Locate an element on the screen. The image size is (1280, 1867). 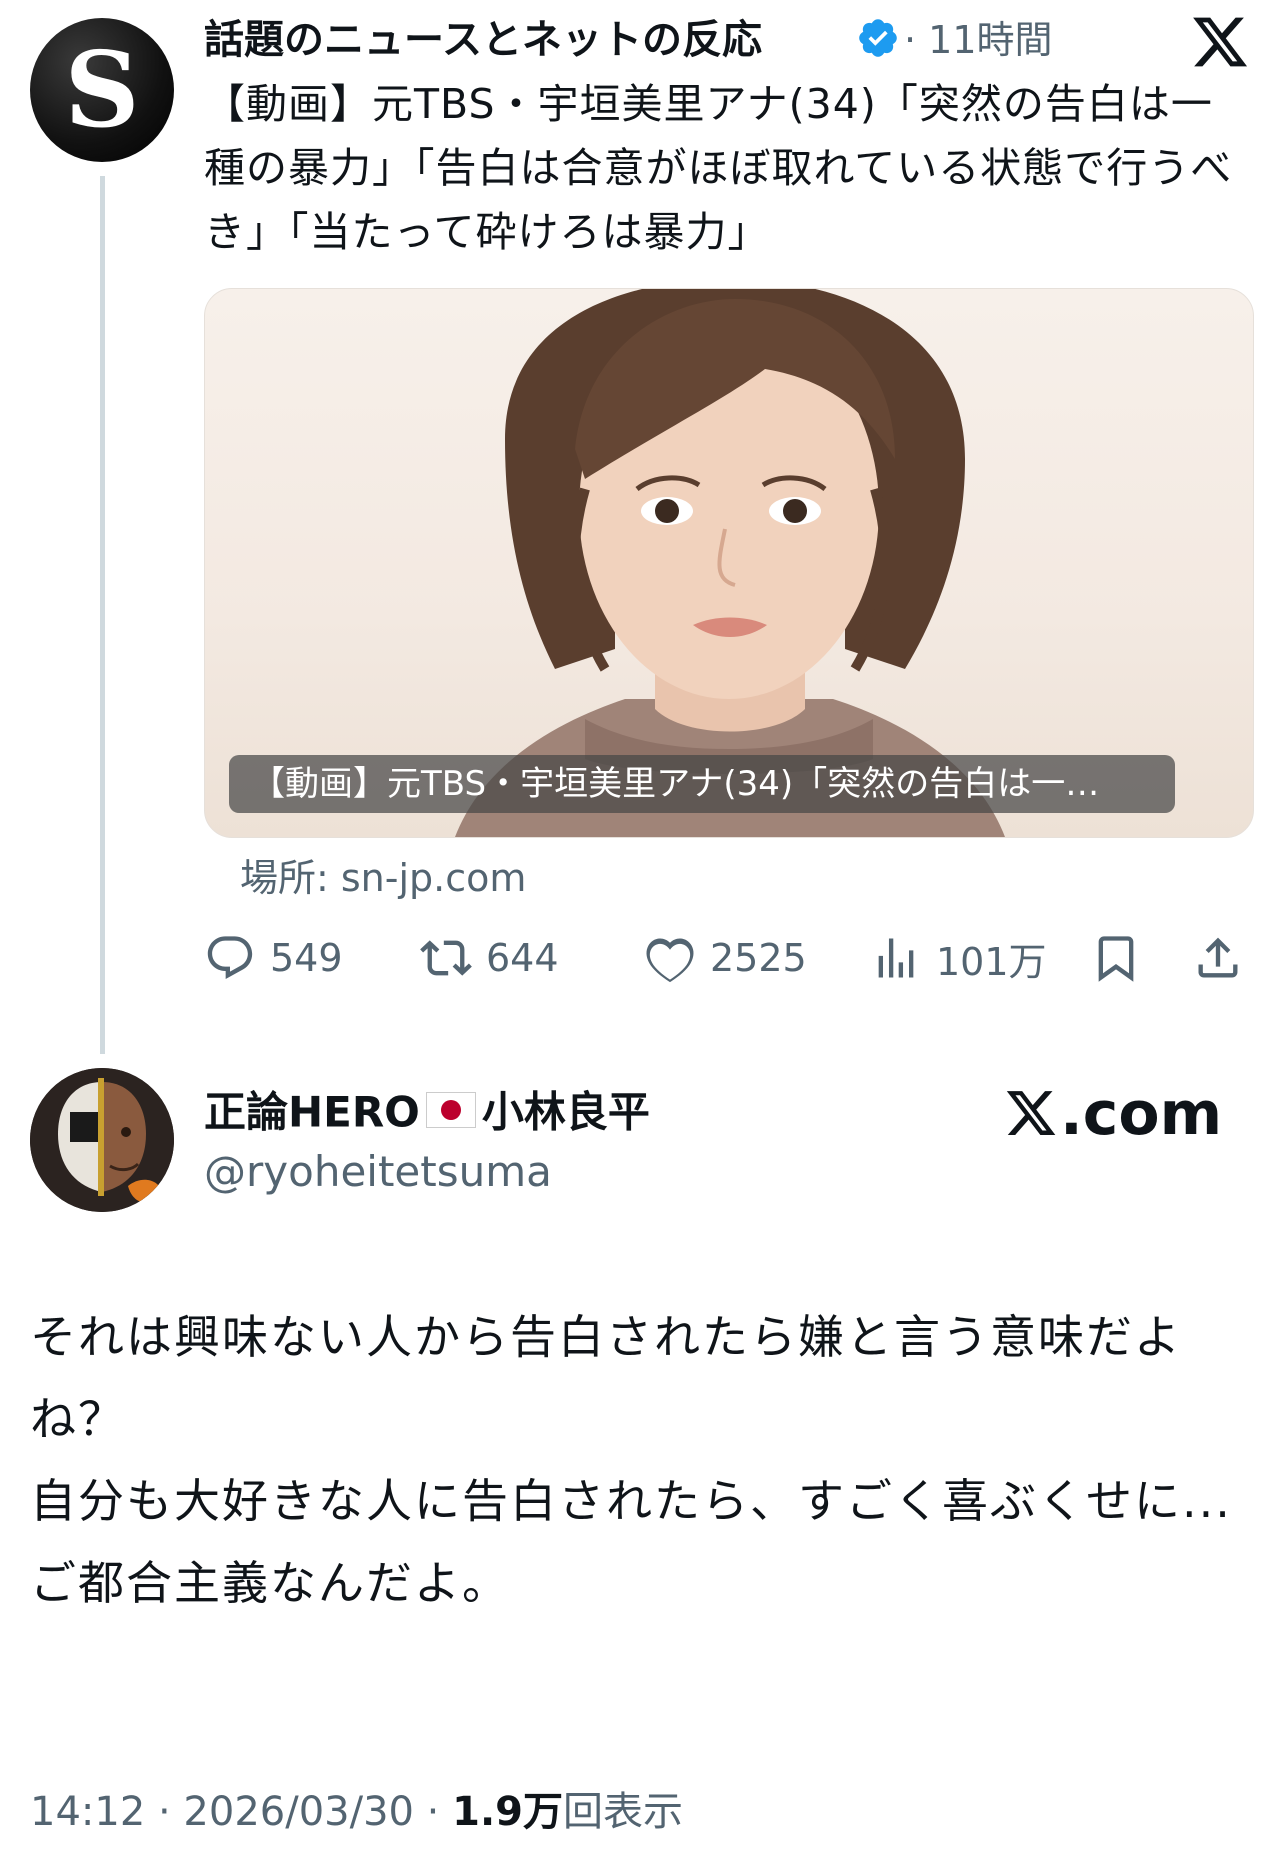
avatar-image is located at coordinates (102, 1140).